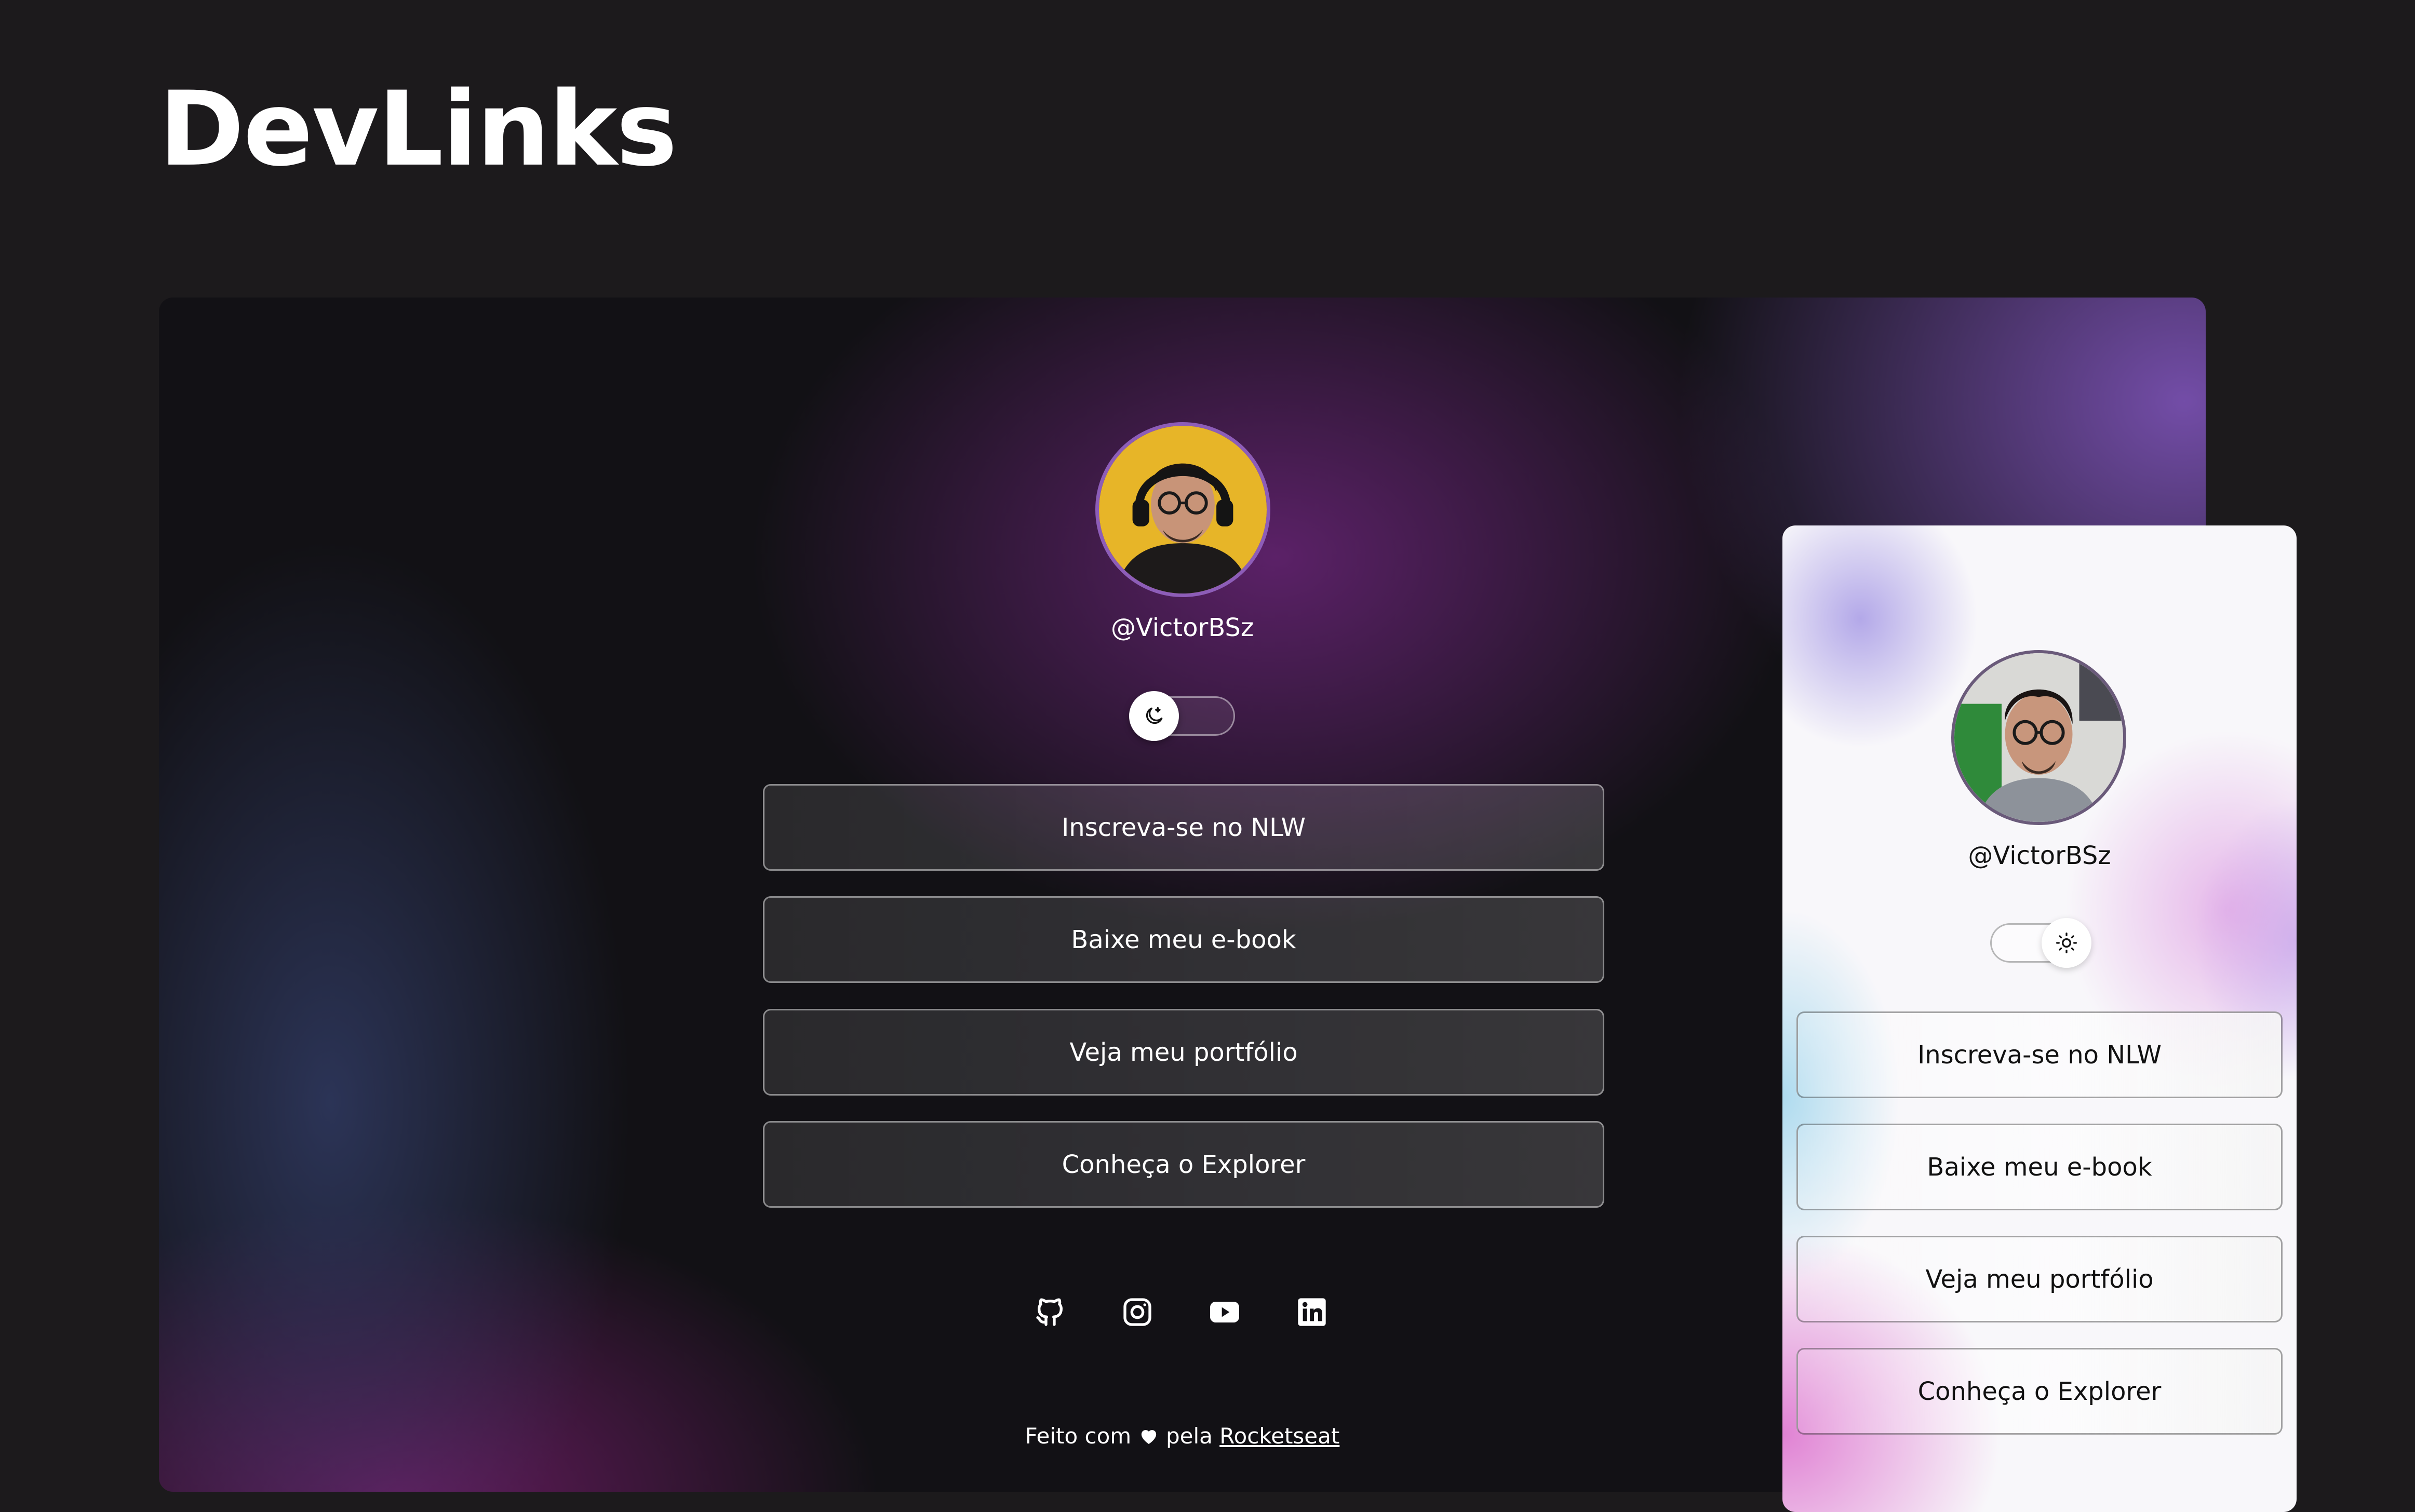 The width and height of the screenshot is (2415, 1512). I want to click on github-icon, so click(1050, 1312).